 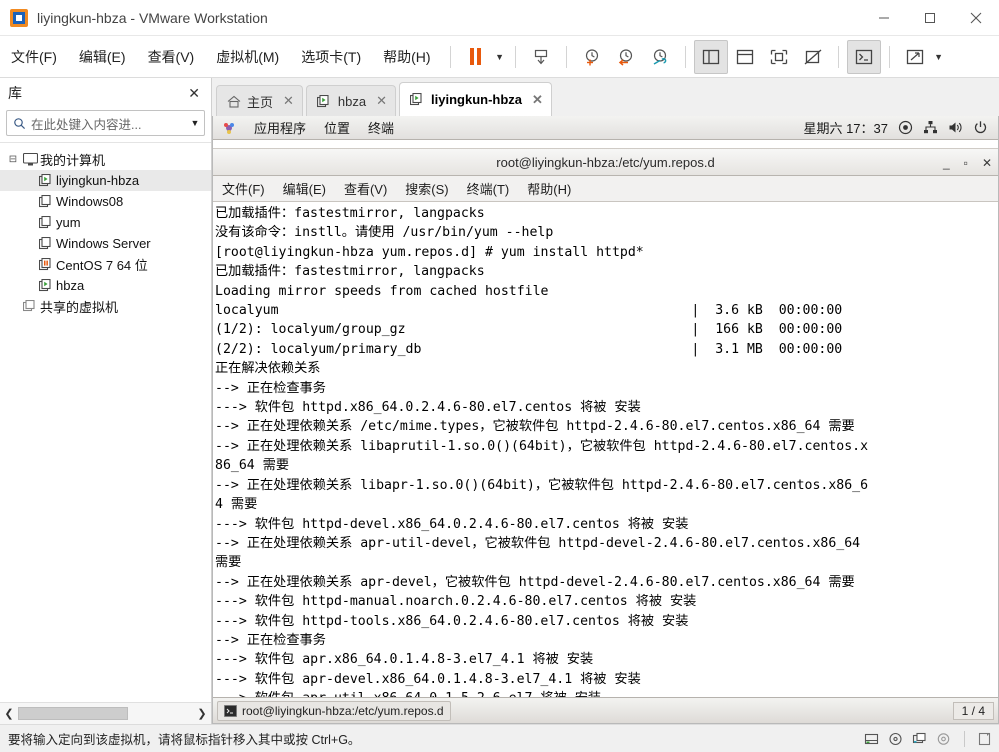 I want to click on scrollbar-thumb, so click(x=73, y=713).